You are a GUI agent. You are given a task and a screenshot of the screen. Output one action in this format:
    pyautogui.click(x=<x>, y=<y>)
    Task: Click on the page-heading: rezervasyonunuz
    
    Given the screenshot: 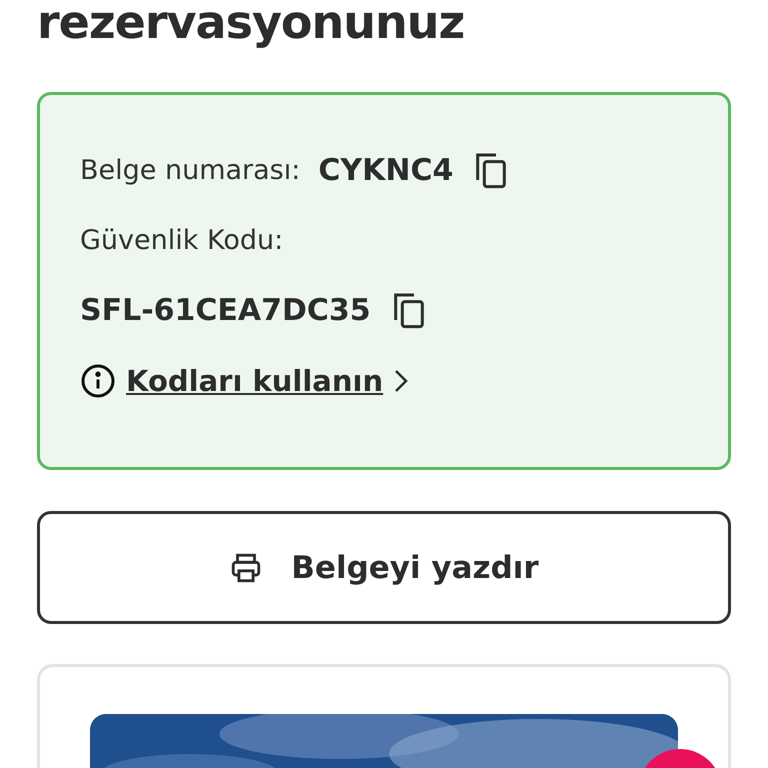 What is the action you would take?
    pyautogui.click(x=251, y=25)
    